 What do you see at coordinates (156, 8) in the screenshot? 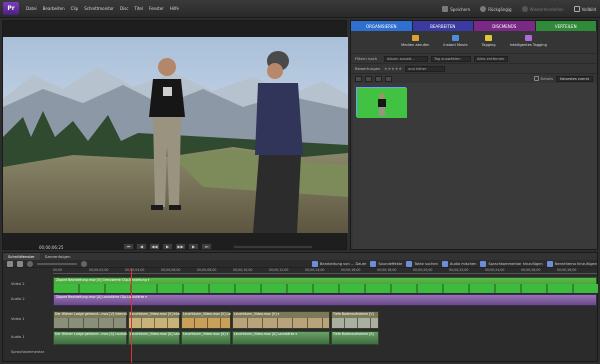
I see `menu-fenster: Fenster` at bounding box center [156, 8].